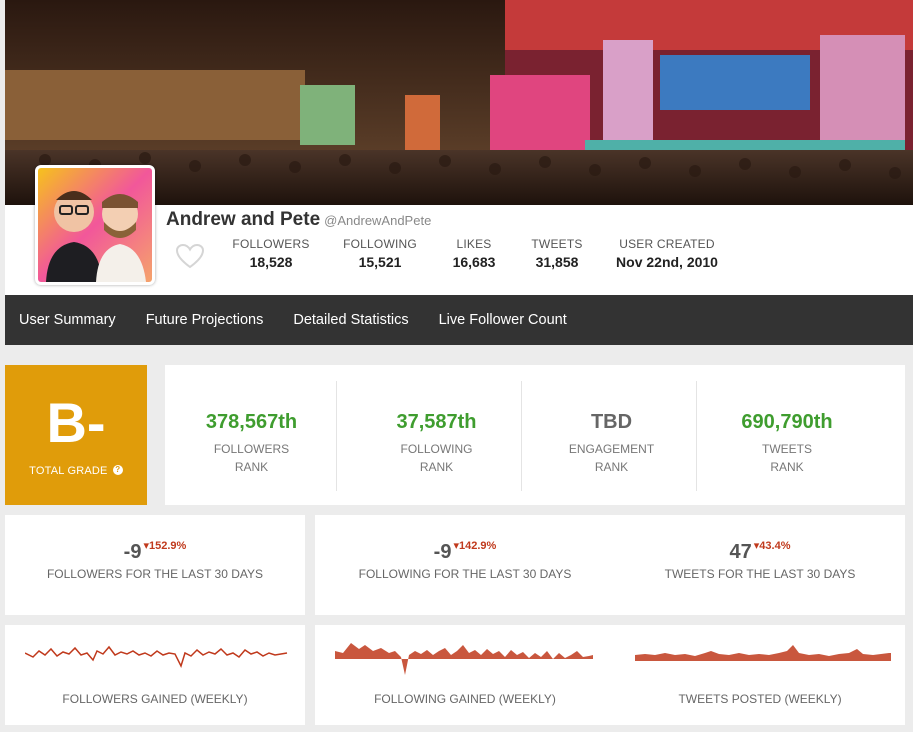 The width and height of the screenshot is (913, 732). I want to click on followers-gained-card: FOLLOWERS GAINED (WEEKLY), so click(155, 675).